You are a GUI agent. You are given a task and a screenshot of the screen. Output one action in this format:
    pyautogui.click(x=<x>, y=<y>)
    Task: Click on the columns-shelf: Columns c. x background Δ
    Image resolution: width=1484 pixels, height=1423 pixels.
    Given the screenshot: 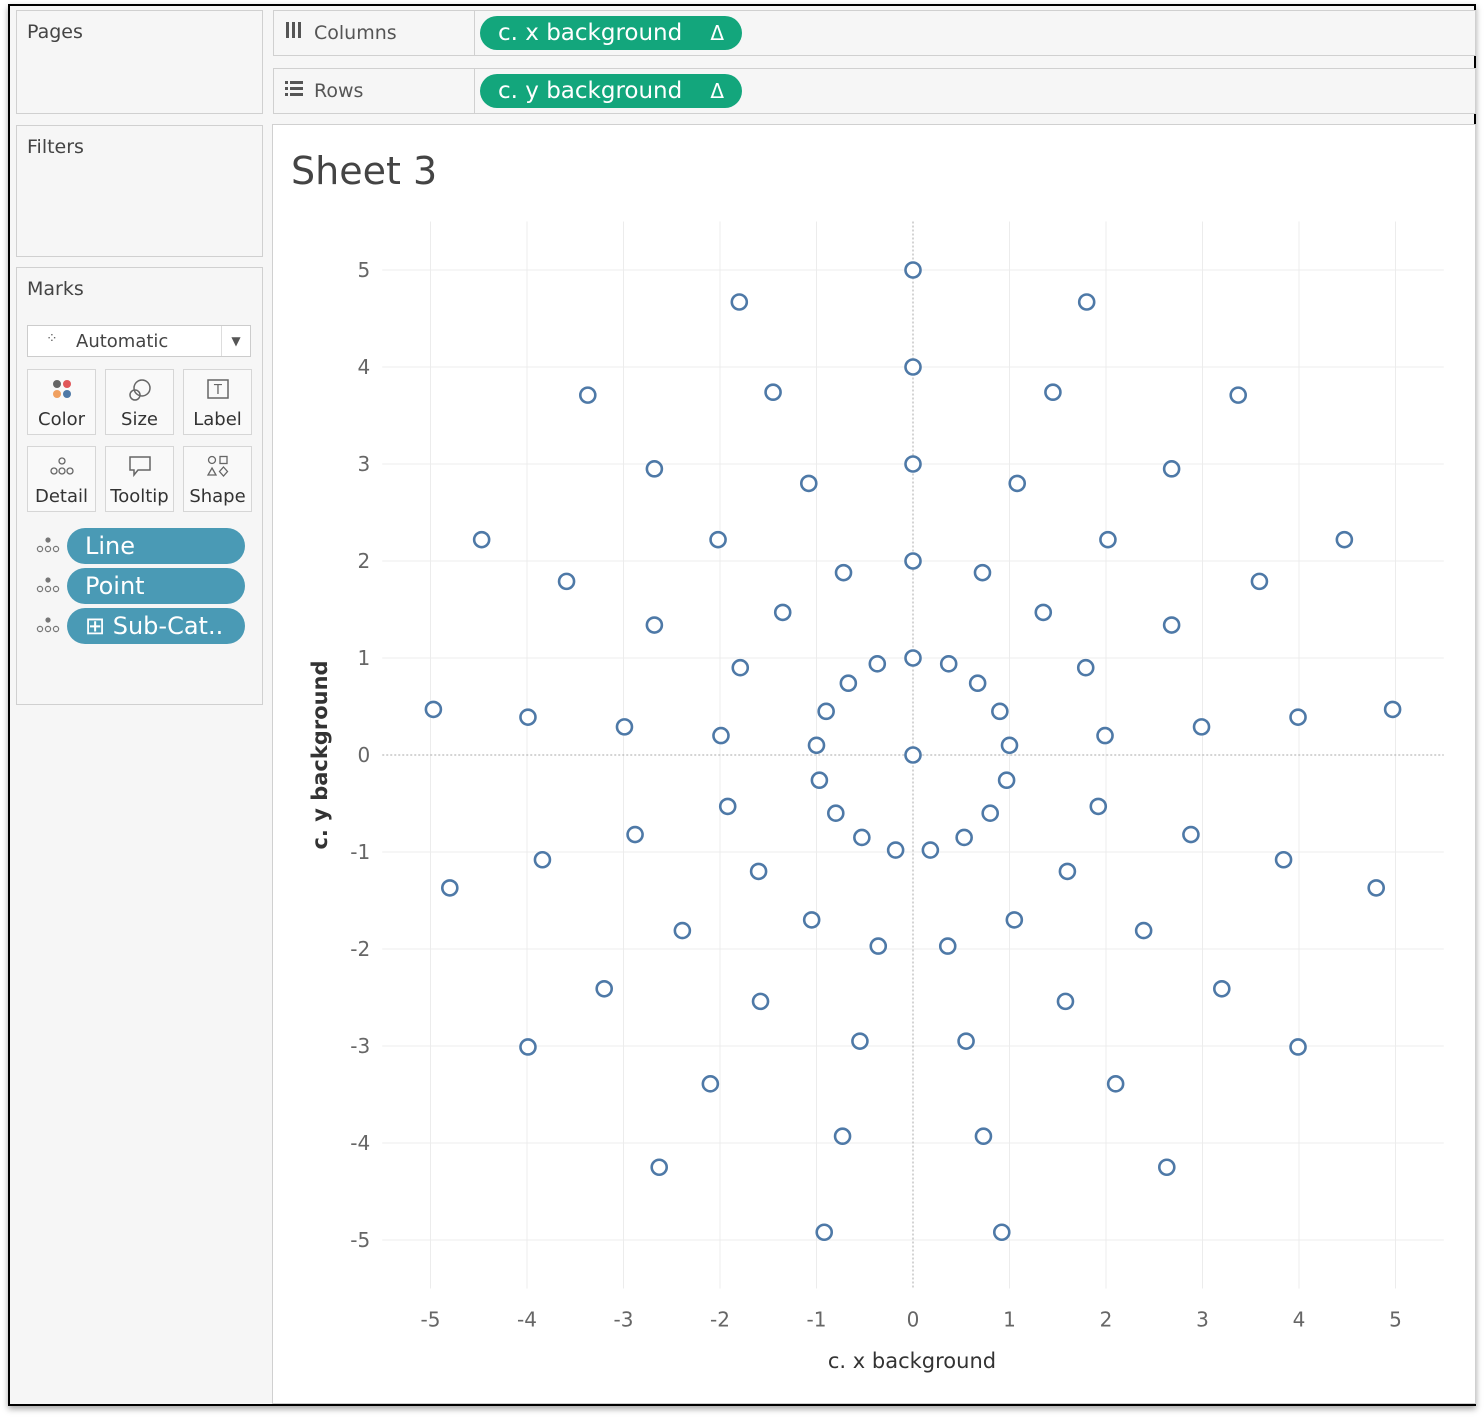 What is the action you would take?
    pyautogui.click(x=874, y=33)
    